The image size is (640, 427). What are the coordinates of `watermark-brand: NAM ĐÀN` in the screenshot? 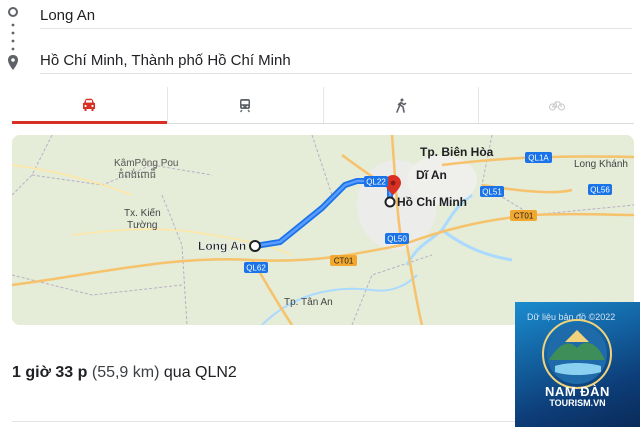 It's located at (577, 391).